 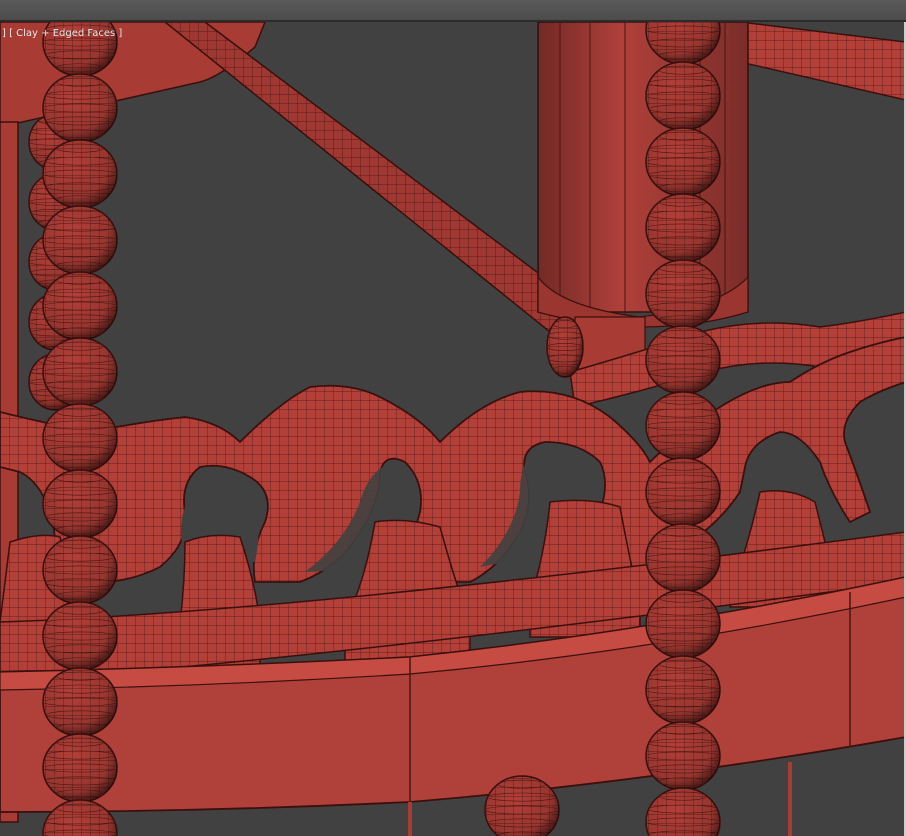 I want to click on viewport-title-bar, so click(x=453, y=11).